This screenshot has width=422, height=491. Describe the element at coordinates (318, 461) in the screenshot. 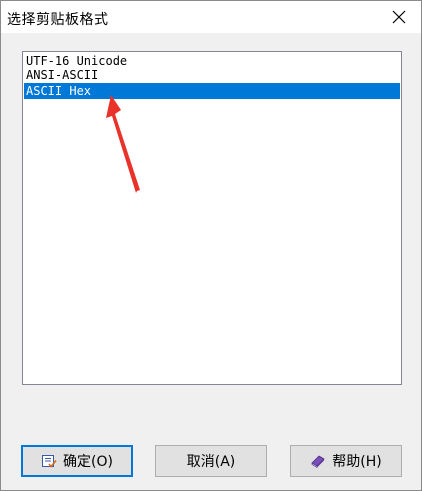

I see `help-book-icon` at that location.